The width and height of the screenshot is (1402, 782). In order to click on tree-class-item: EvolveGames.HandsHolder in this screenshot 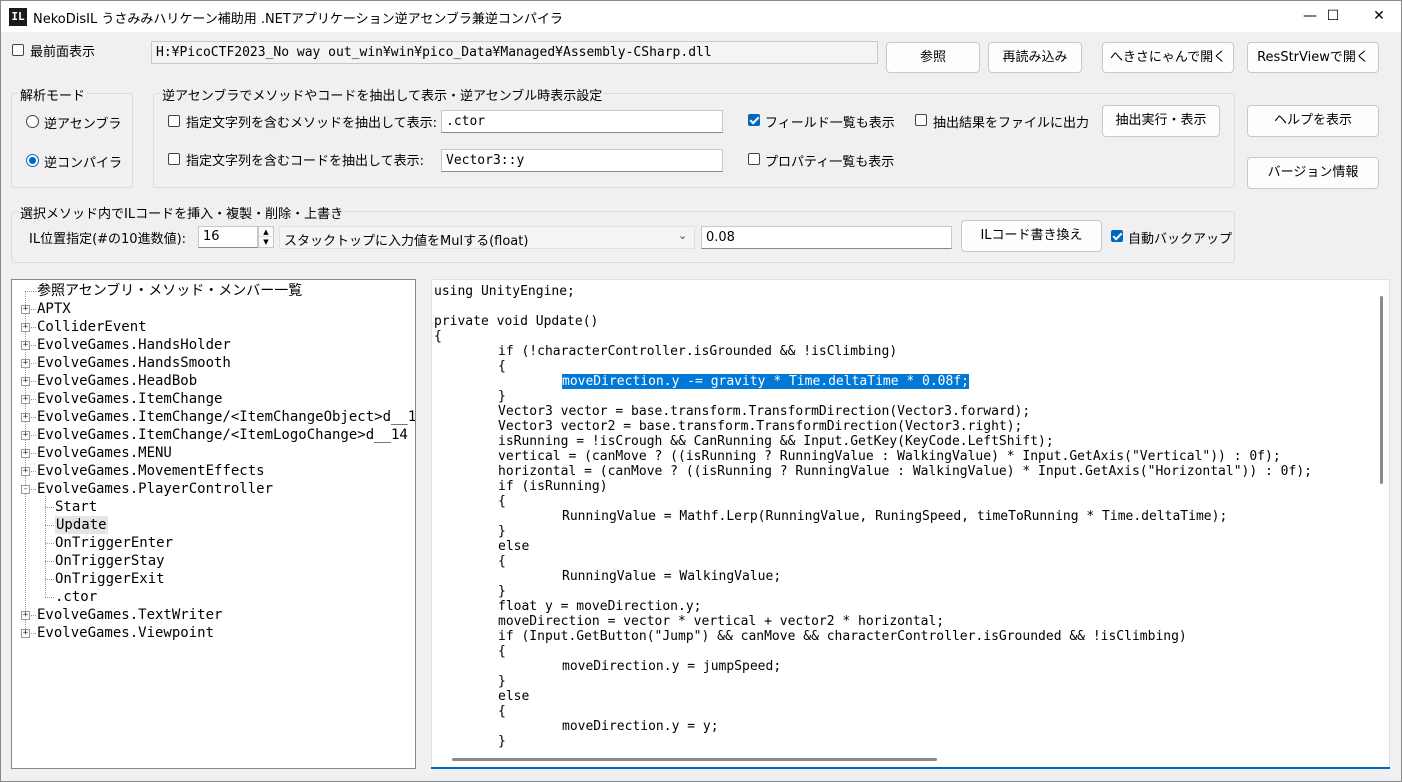, I will do `click(134, 345)`.